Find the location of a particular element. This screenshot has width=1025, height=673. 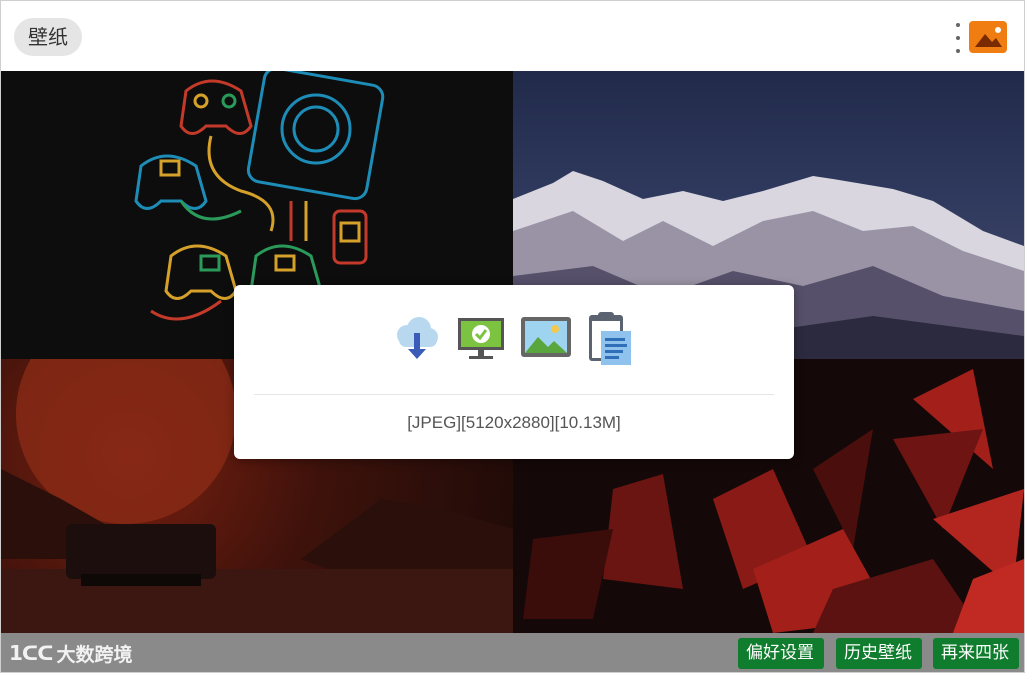

preferences-button: 偏好设置 is located at coordinates (781, 653).